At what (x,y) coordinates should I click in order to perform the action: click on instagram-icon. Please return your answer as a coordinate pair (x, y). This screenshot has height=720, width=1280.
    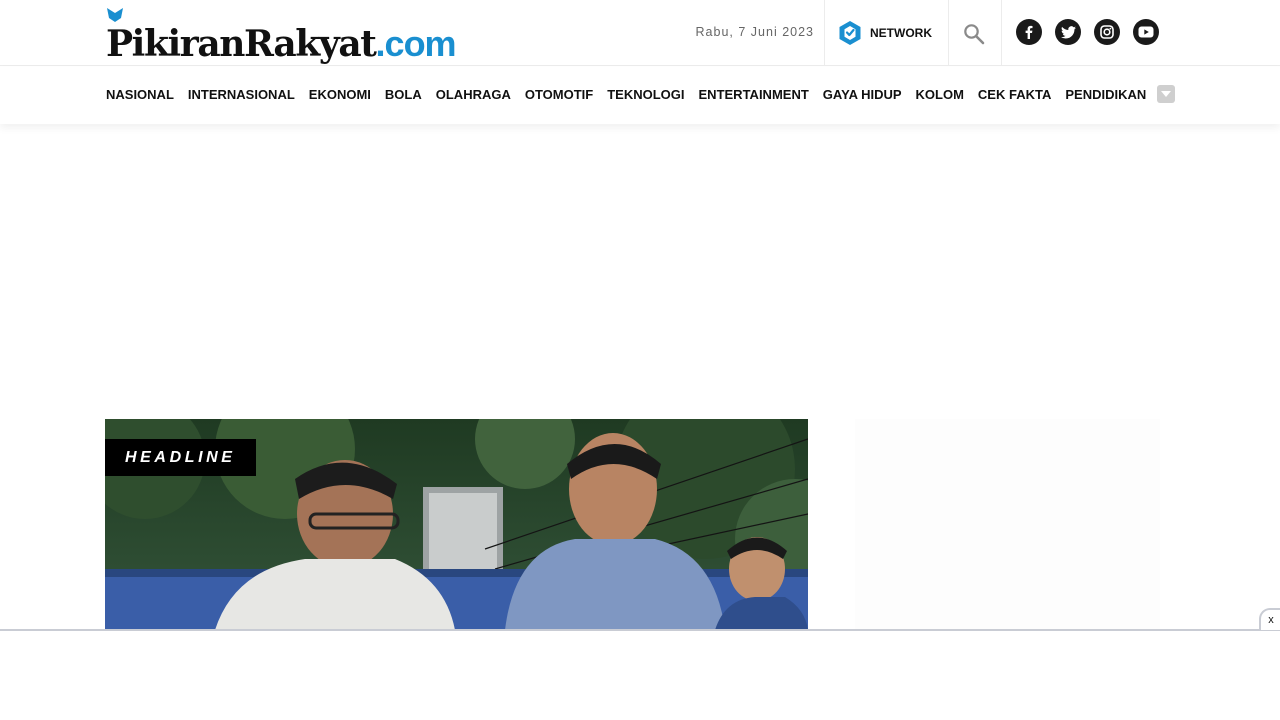
    Looking at the image, I should click on (1107, 32).